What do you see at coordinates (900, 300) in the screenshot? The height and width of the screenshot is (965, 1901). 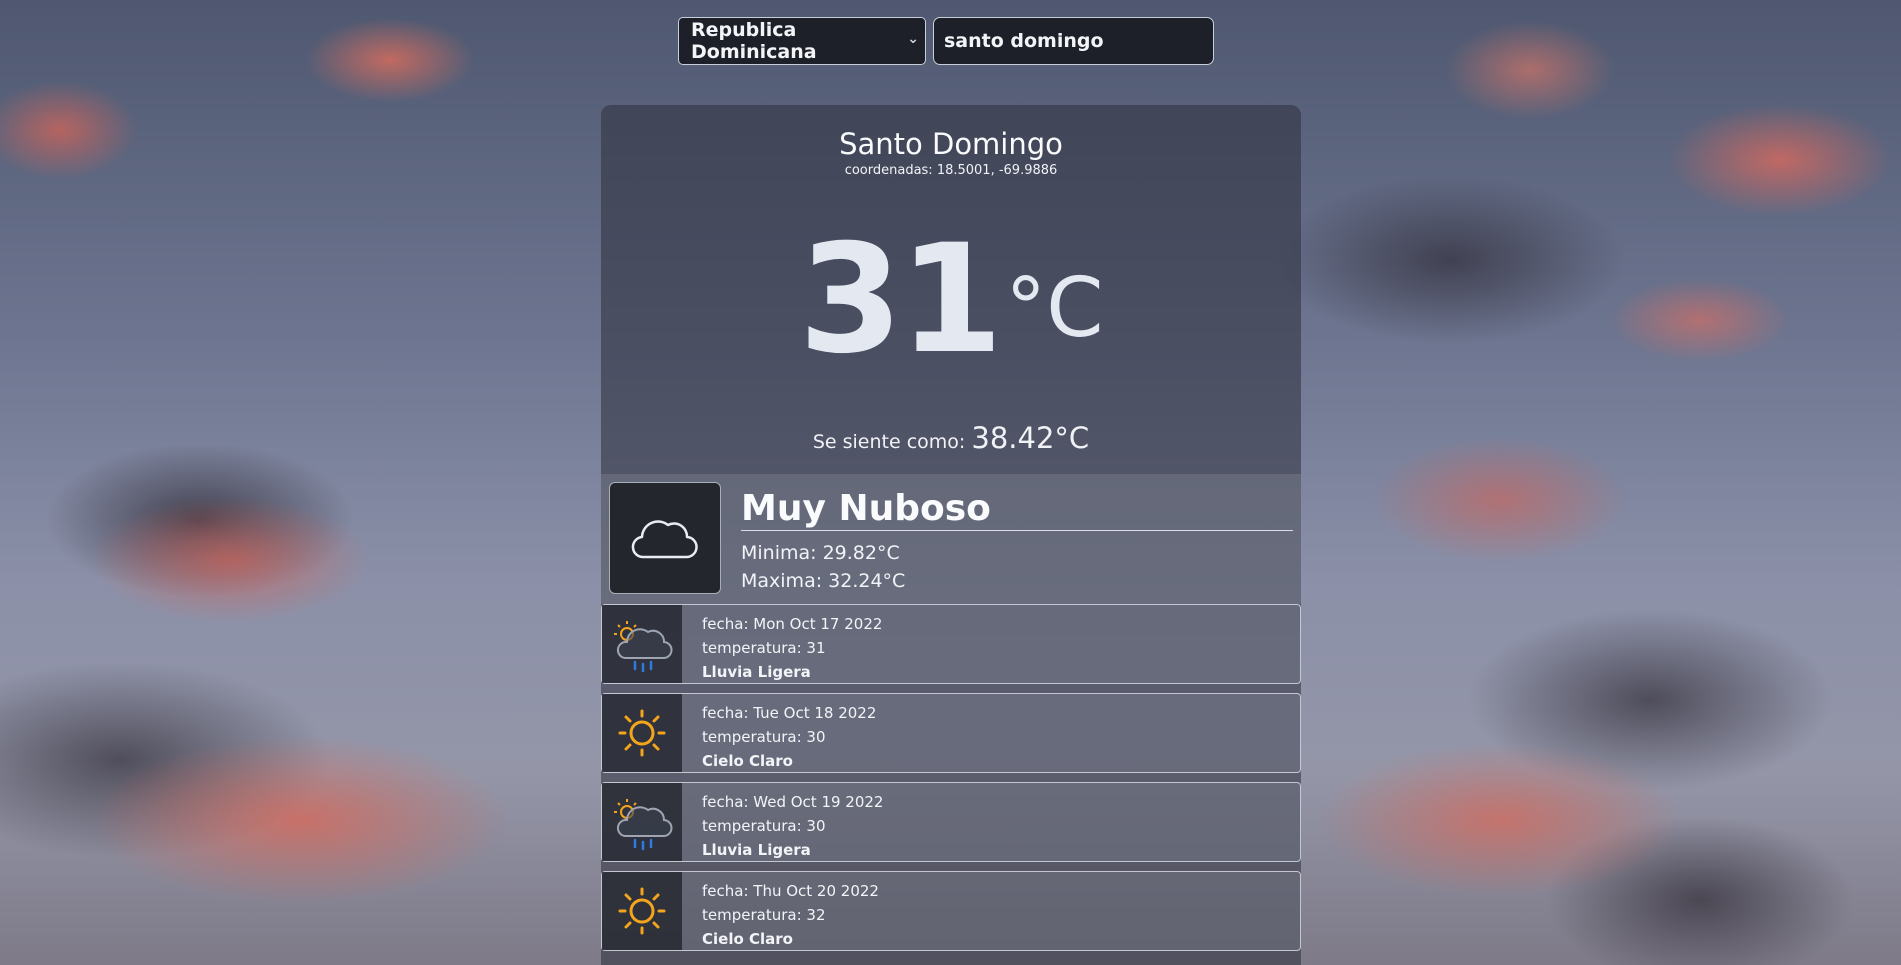 I see `temperature-value: 31` at bounding box center [900, 300].